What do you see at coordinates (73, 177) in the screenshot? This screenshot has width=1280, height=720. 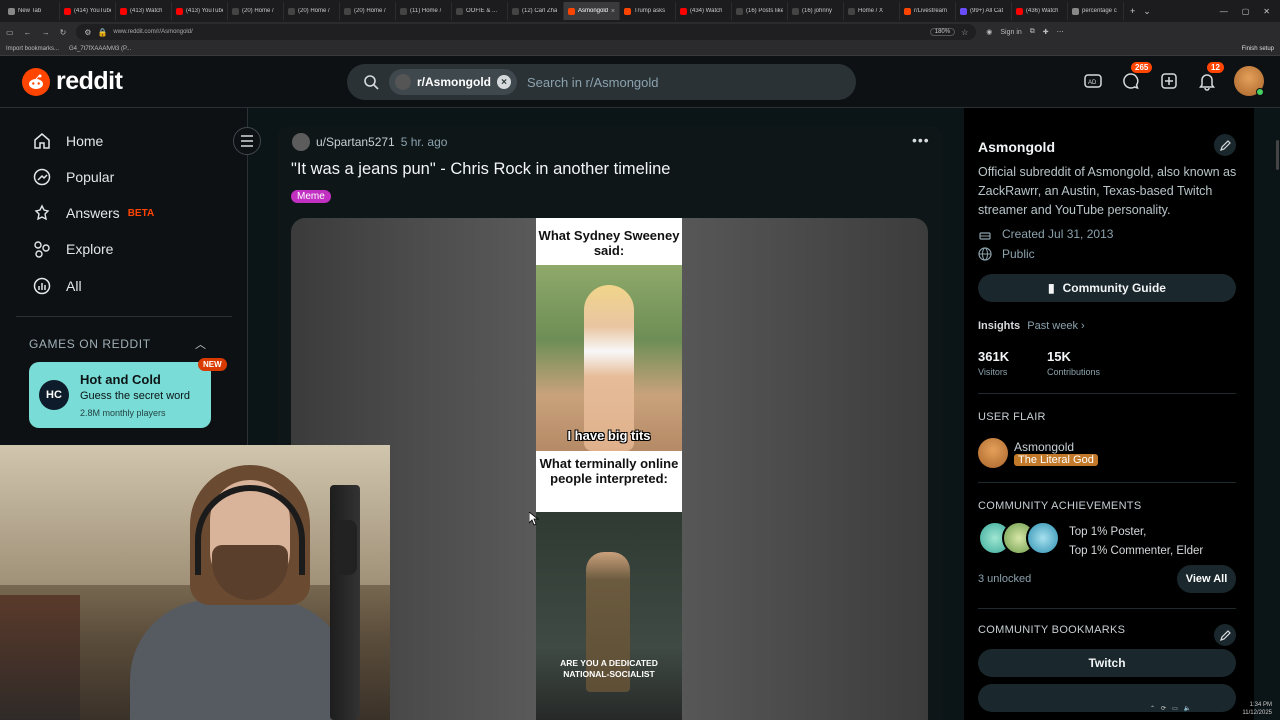 I see `sidebar-item-popular: Popular` at bounding box center [73, 177].